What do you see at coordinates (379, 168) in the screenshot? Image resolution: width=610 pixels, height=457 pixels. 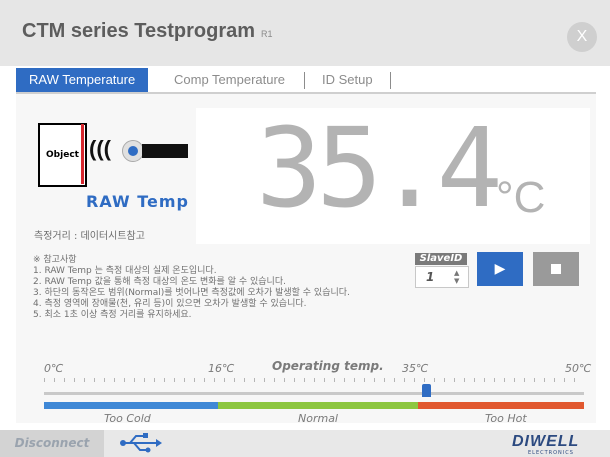 I see `temperature-value: 35.4` at bounding box center [379, 168].